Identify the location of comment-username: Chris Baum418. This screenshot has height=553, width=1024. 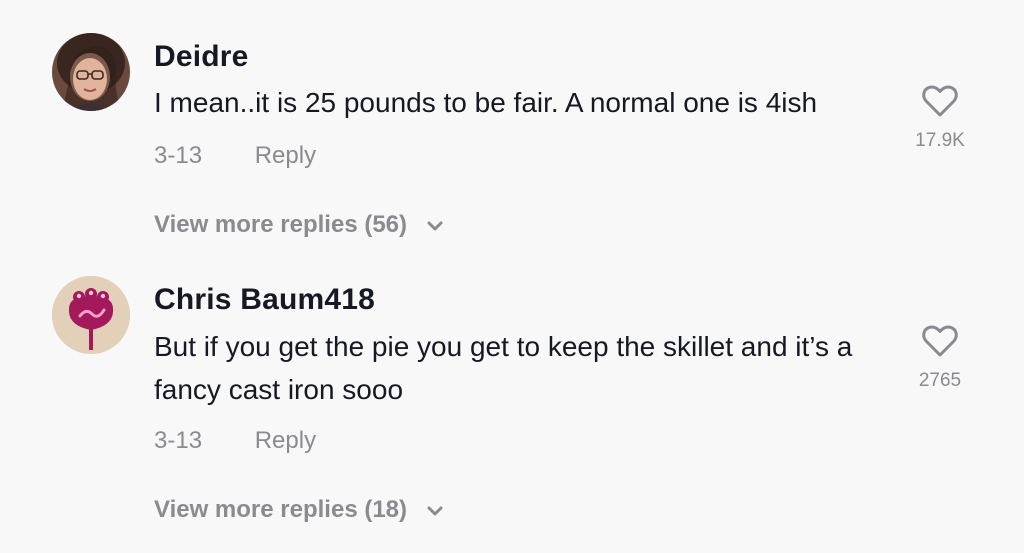
(264, 300).